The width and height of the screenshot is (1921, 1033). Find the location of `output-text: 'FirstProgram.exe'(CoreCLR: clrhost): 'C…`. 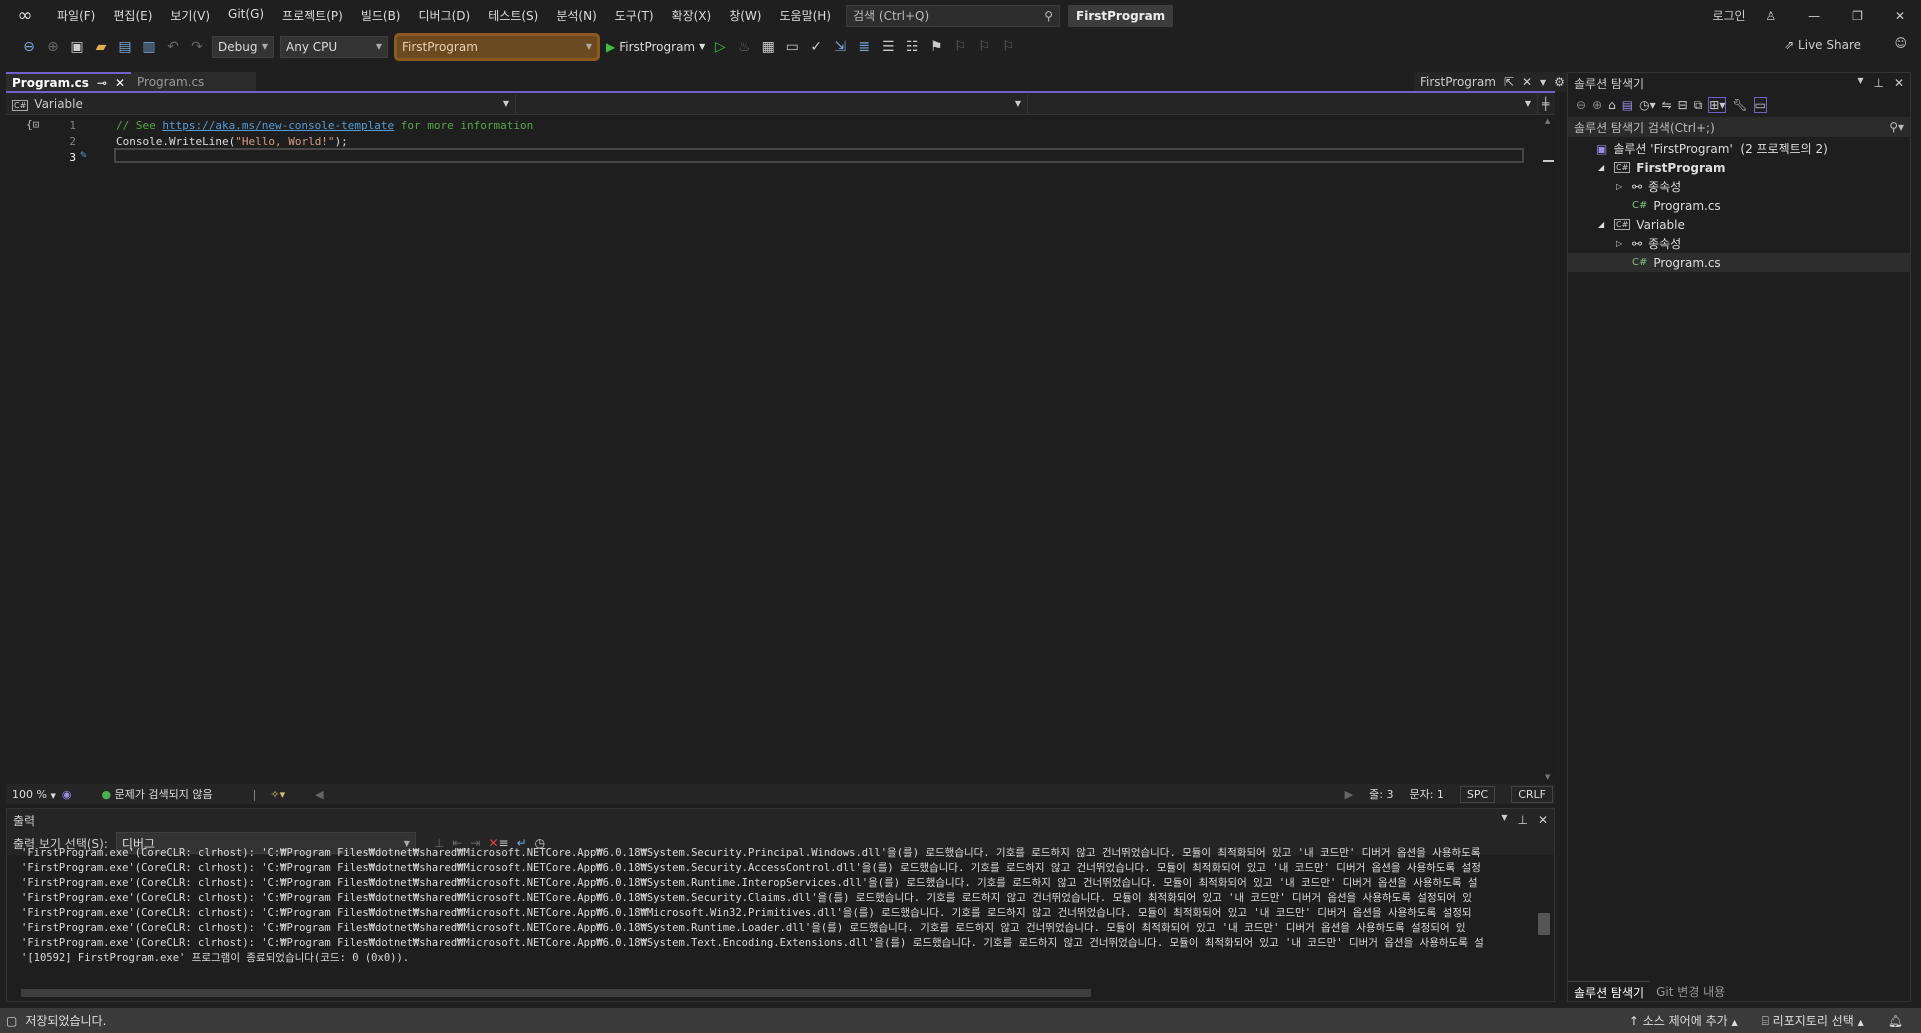

output-text: 'FirstProgram.exe'(CoreCLR: clrhost): 'C… is located at coordinates (772, 909).